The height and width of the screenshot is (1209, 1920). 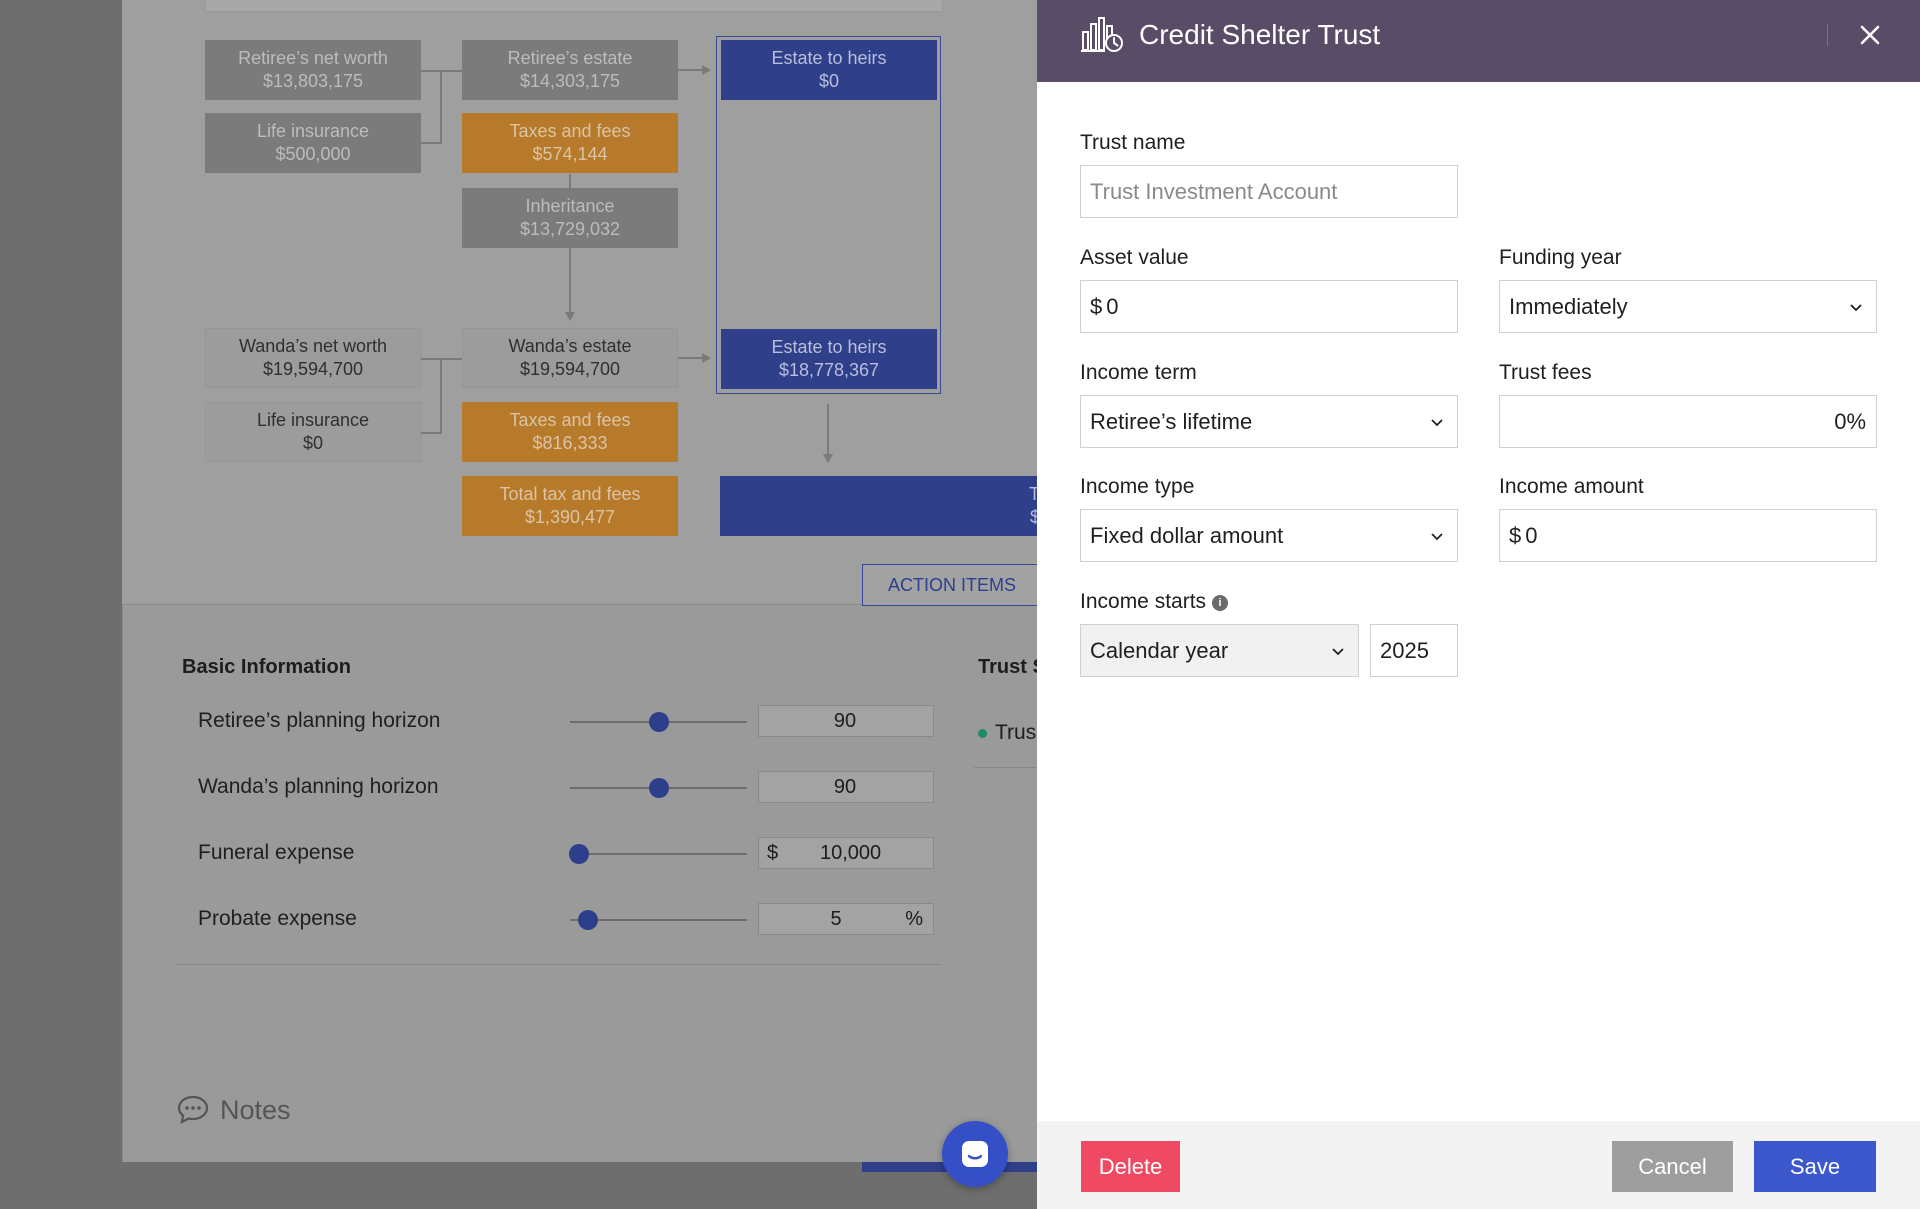 I want to click on box-label: Wanda’s net worth, so click(x=313, y=346).